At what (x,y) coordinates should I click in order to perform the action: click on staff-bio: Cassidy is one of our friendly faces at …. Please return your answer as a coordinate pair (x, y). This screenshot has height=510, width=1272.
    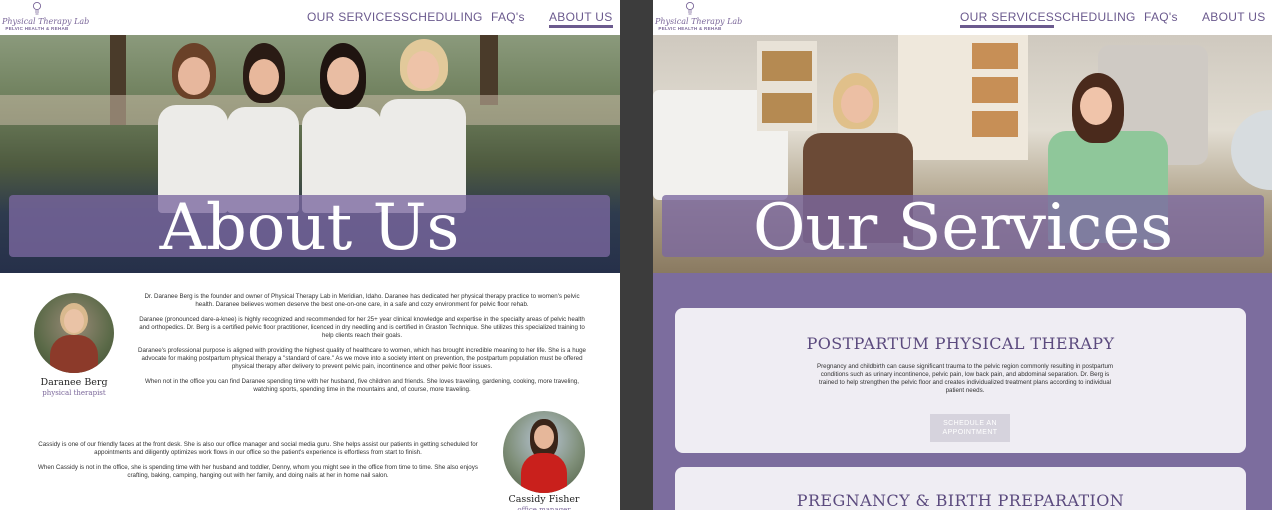
    Looking at the image, I should click on (258, 464).